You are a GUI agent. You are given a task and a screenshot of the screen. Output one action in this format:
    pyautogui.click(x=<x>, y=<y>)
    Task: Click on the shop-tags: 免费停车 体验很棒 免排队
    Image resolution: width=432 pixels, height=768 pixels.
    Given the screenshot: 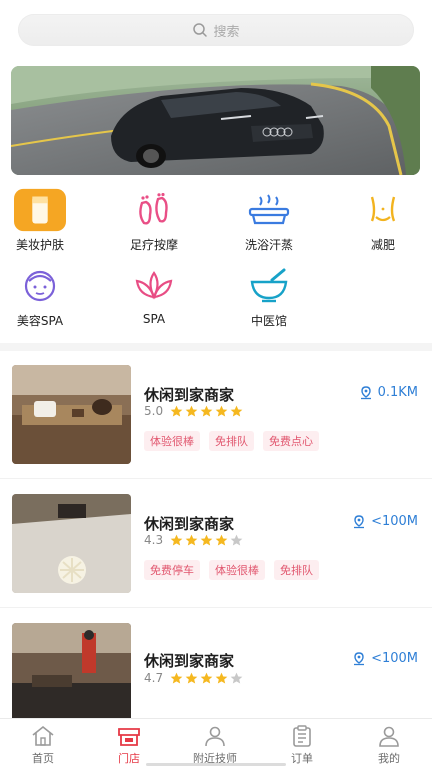 What is the action you would take?
    pyautogui.click(x=236, y=570)
    